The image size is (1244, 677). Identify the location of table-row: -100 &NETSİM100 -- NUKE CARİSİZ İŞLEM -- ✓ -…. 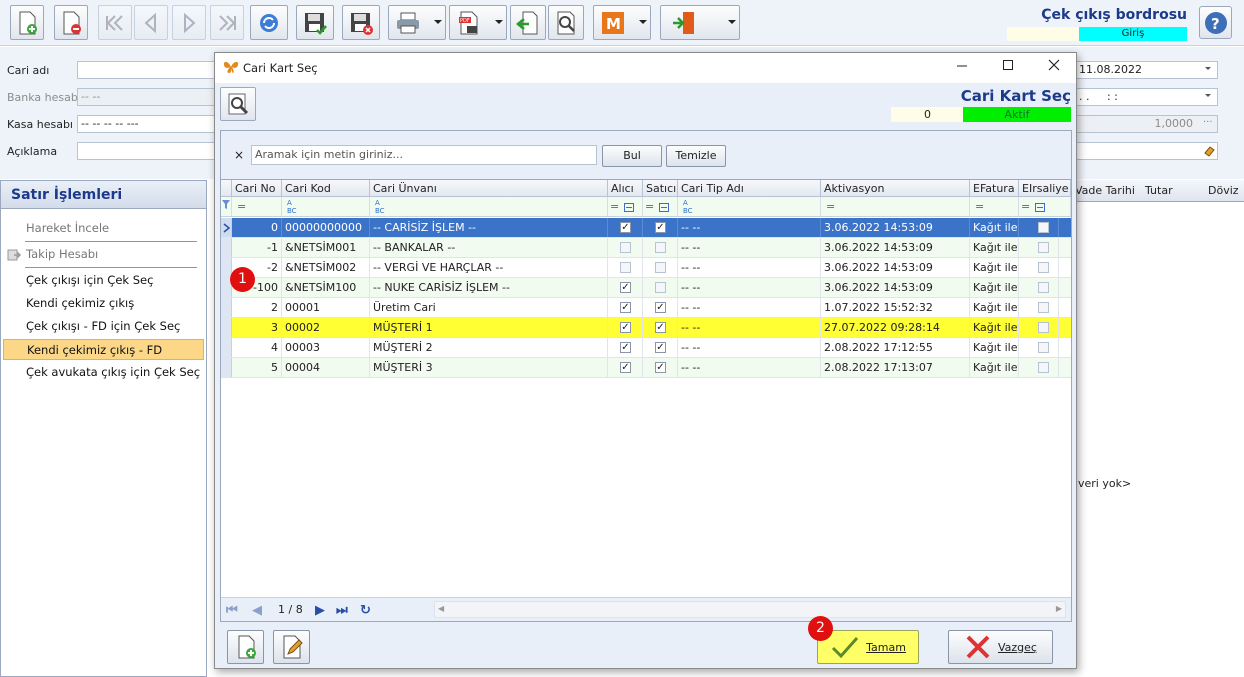
(646, 288).